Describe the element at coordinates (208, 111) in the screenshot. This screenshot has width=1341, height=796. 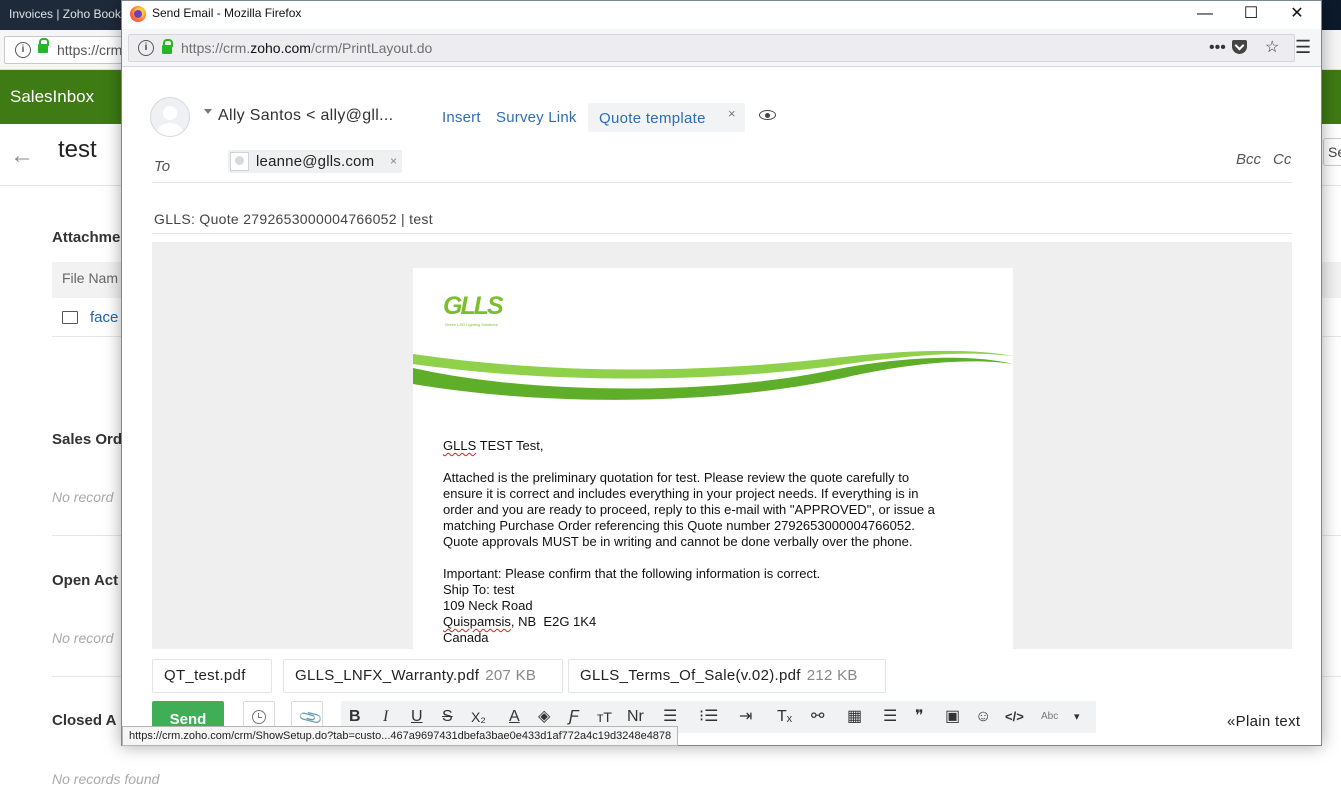
I see `from-dropdown-caret-icon` at that location.